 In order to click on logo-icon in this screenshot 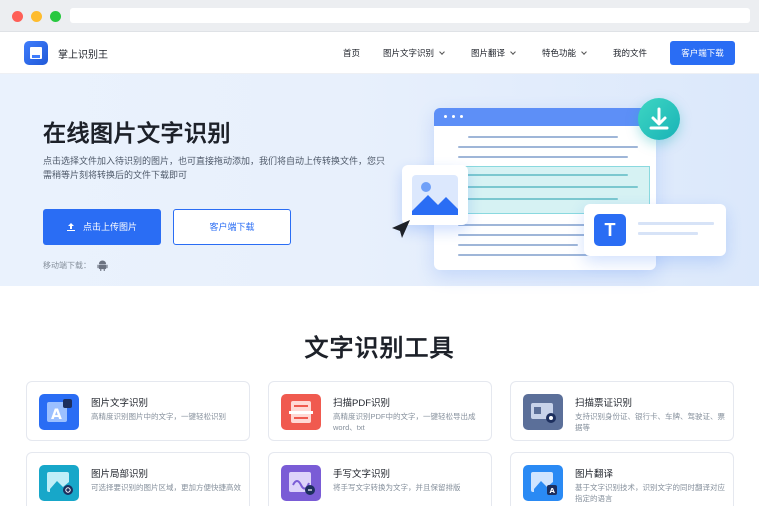, I will do `click(36, 53)`.